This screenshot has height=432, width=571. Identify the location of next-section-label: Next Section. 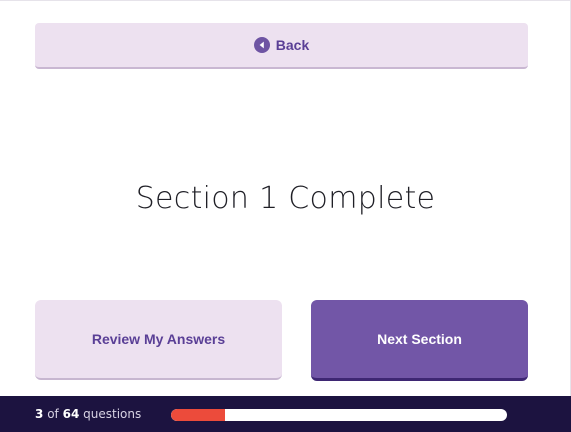
(419, 339).